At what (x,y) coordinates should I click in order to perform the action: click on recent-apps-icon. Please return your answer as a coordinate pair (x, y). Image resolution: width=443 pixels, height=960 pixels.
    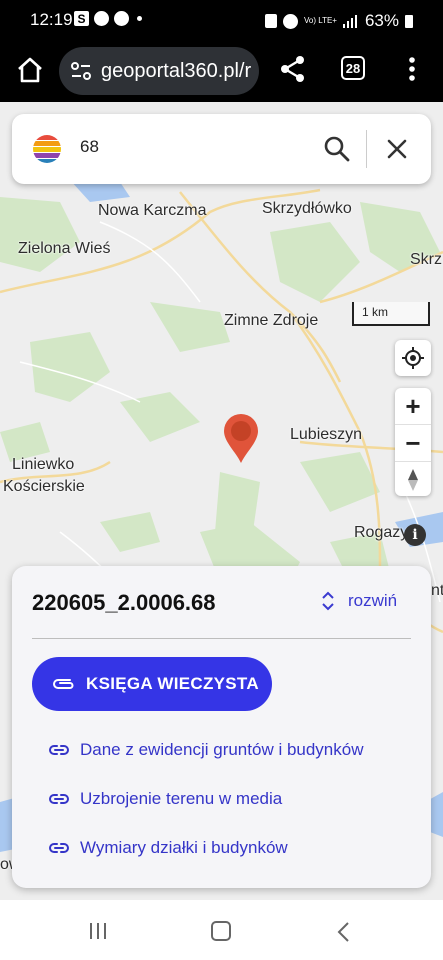
    Looking at the image, I should click on (98, 931).